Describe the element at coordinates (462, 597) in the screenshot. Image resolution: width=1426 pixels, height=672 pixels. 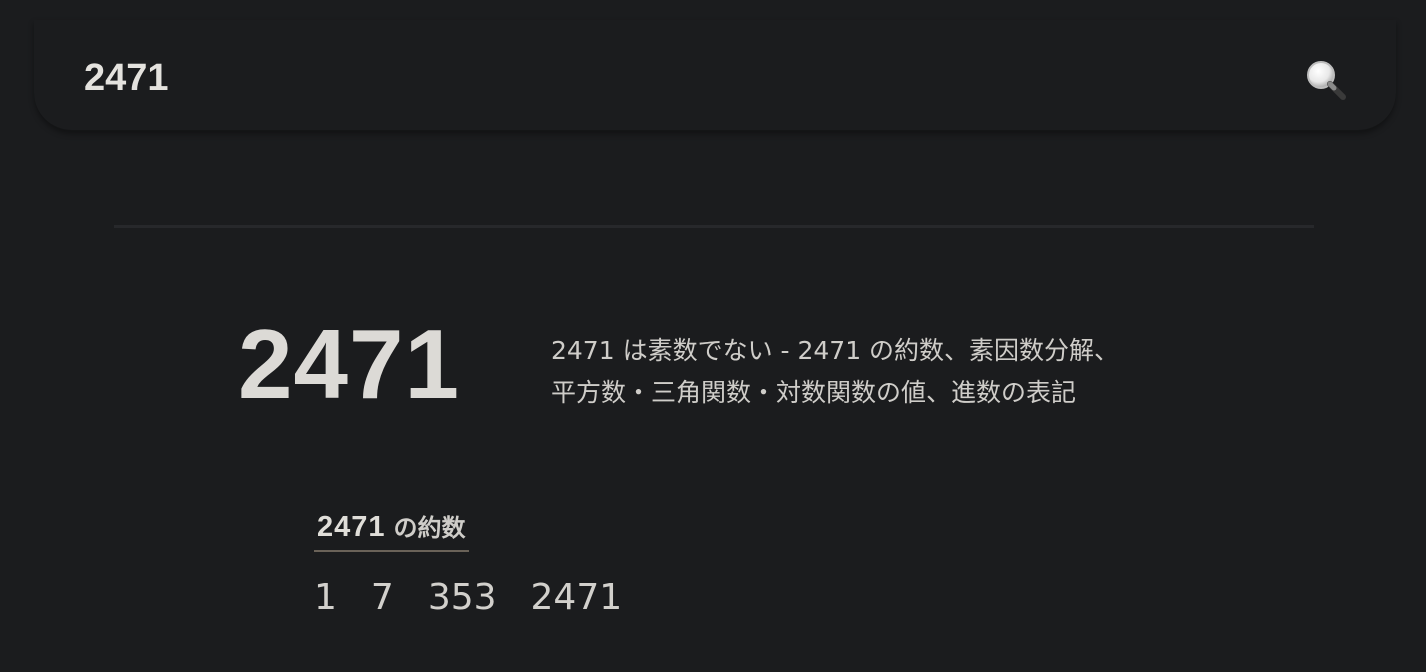
I see `divisor-item: 353` at that location.